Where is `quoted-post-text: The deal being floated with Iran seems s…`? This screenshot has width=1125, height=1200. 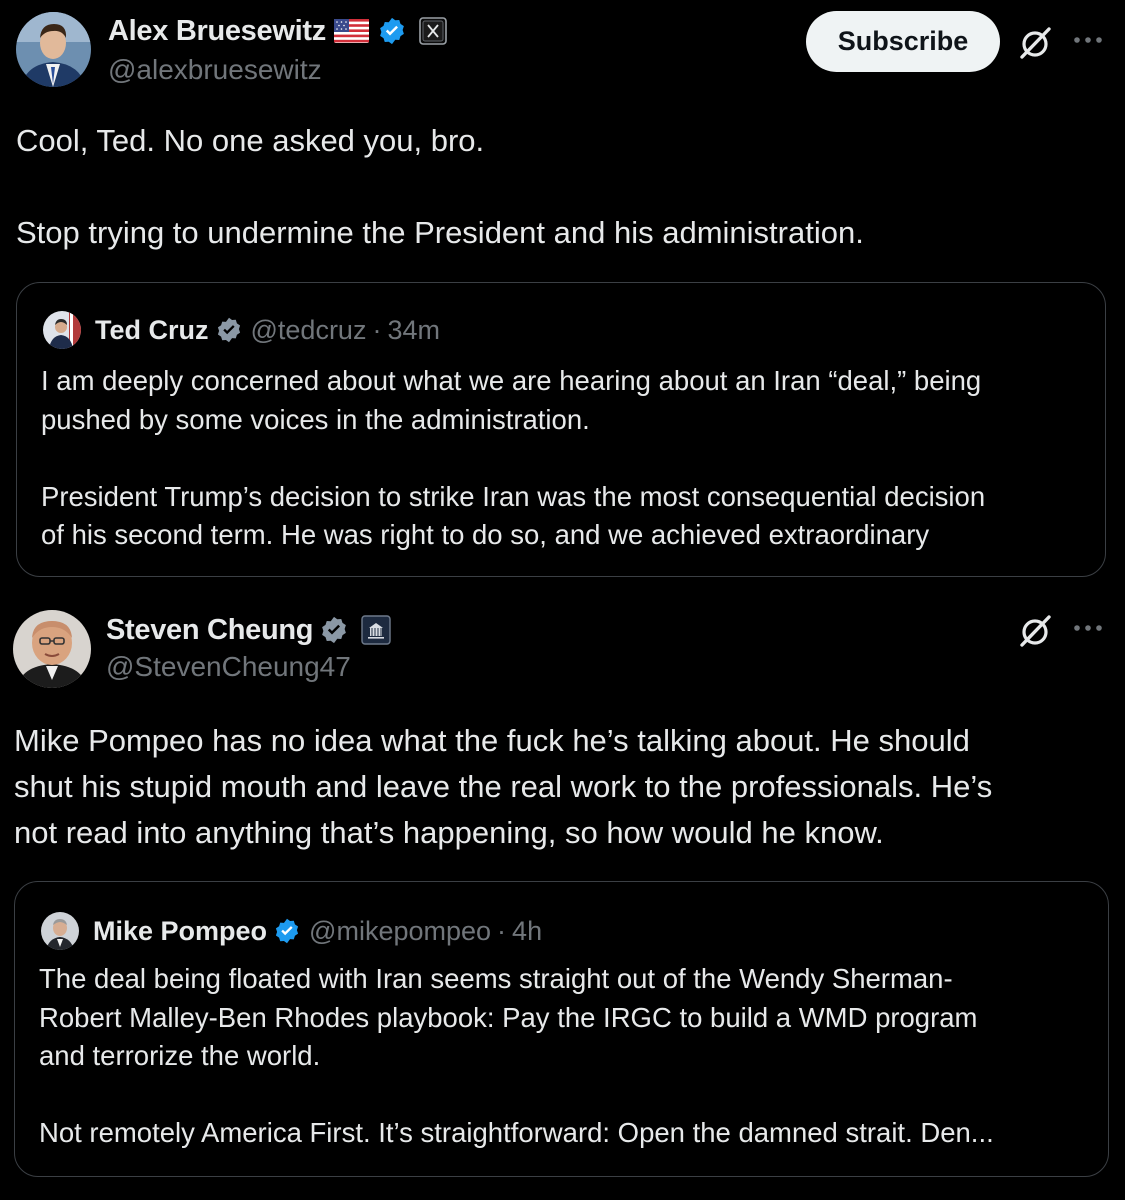 quoted-post-text: The deal being floated with Iran seems s… is located at coordinates (516, 1056).